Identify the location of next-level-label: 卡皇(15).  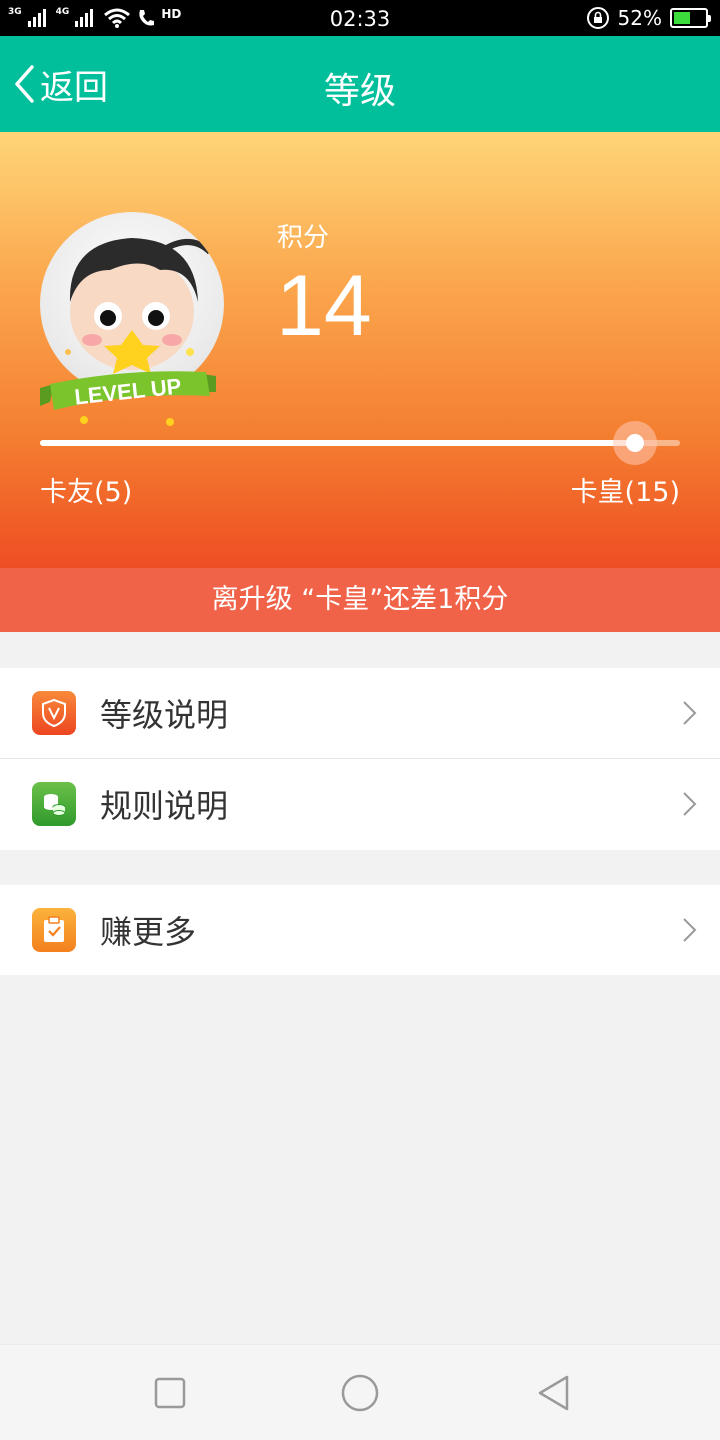
(625, 492).